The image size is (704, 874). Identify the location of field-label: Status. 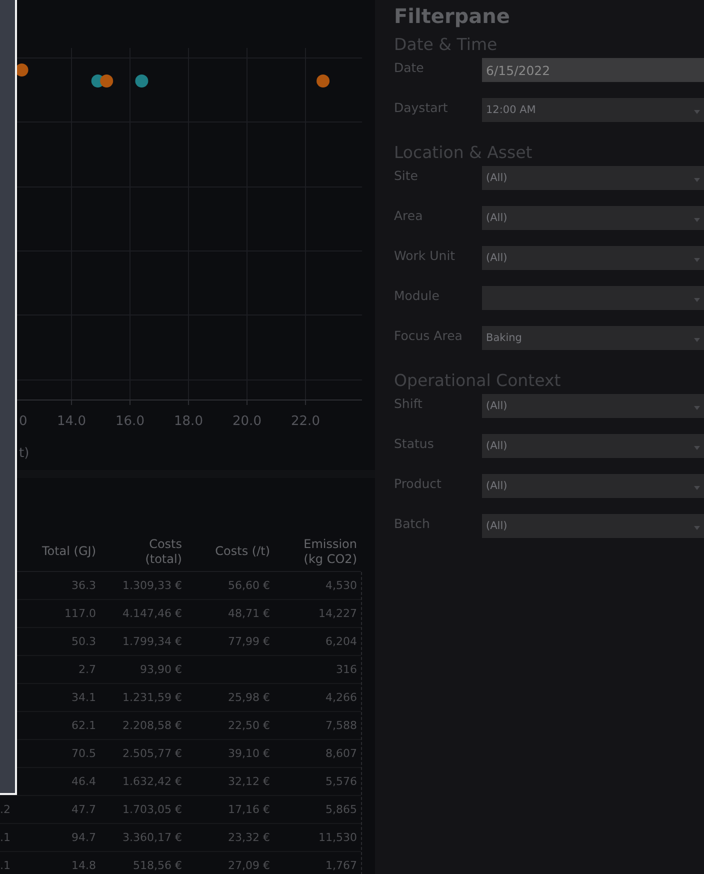
(414, 444).